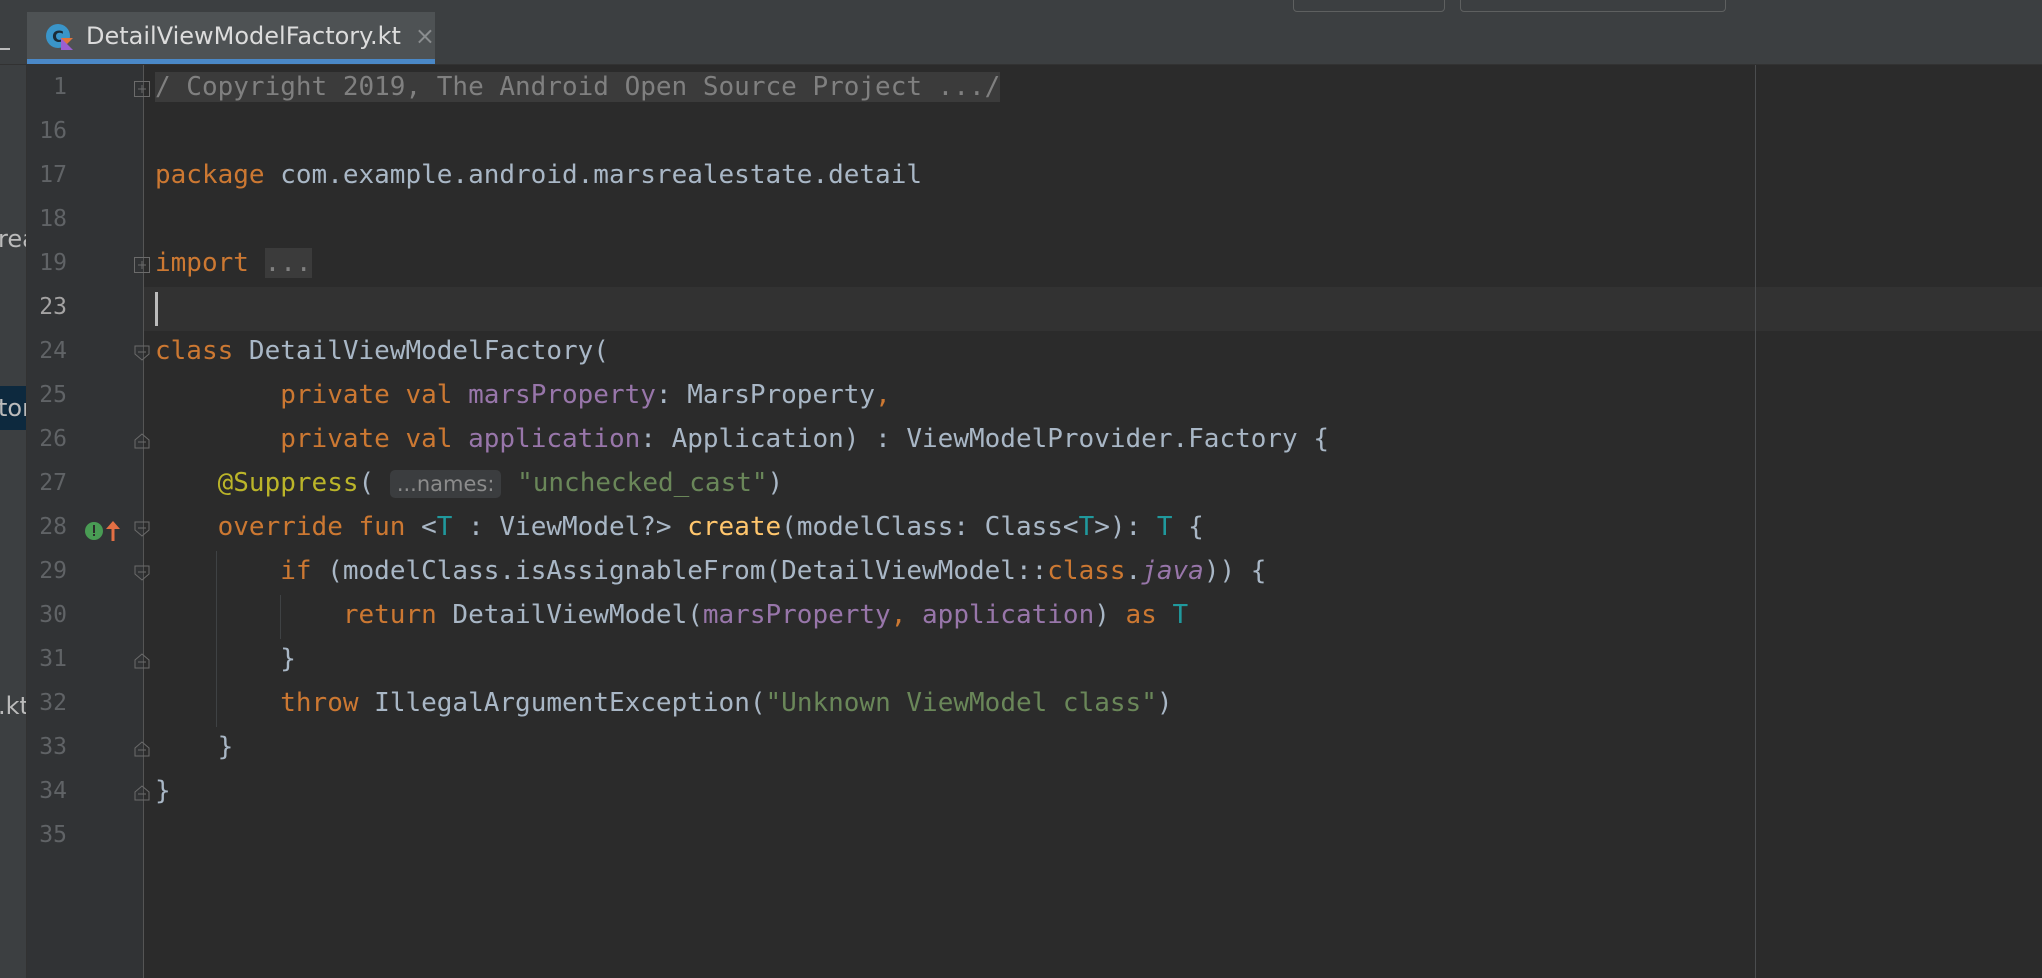  What do you see at coordinates (296, 571) in the screenshot?
I see `code-token: if` at bounding box center [296, 571].